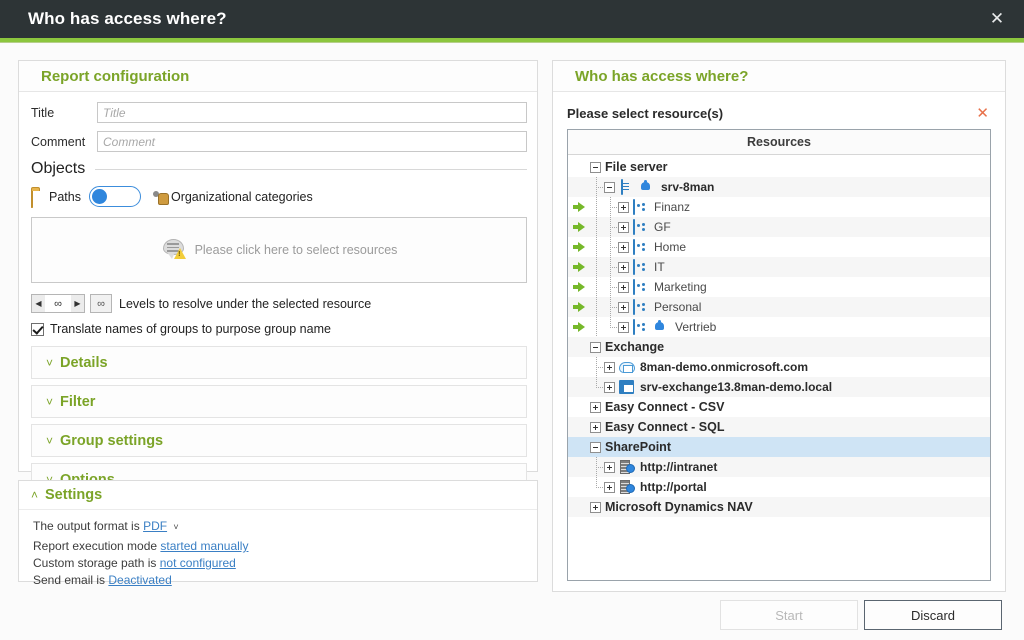  What do you see at coordinates (37, 329) in the screenshot?
I see `translate-groups-checkbox` at bounding box center [37, 329].